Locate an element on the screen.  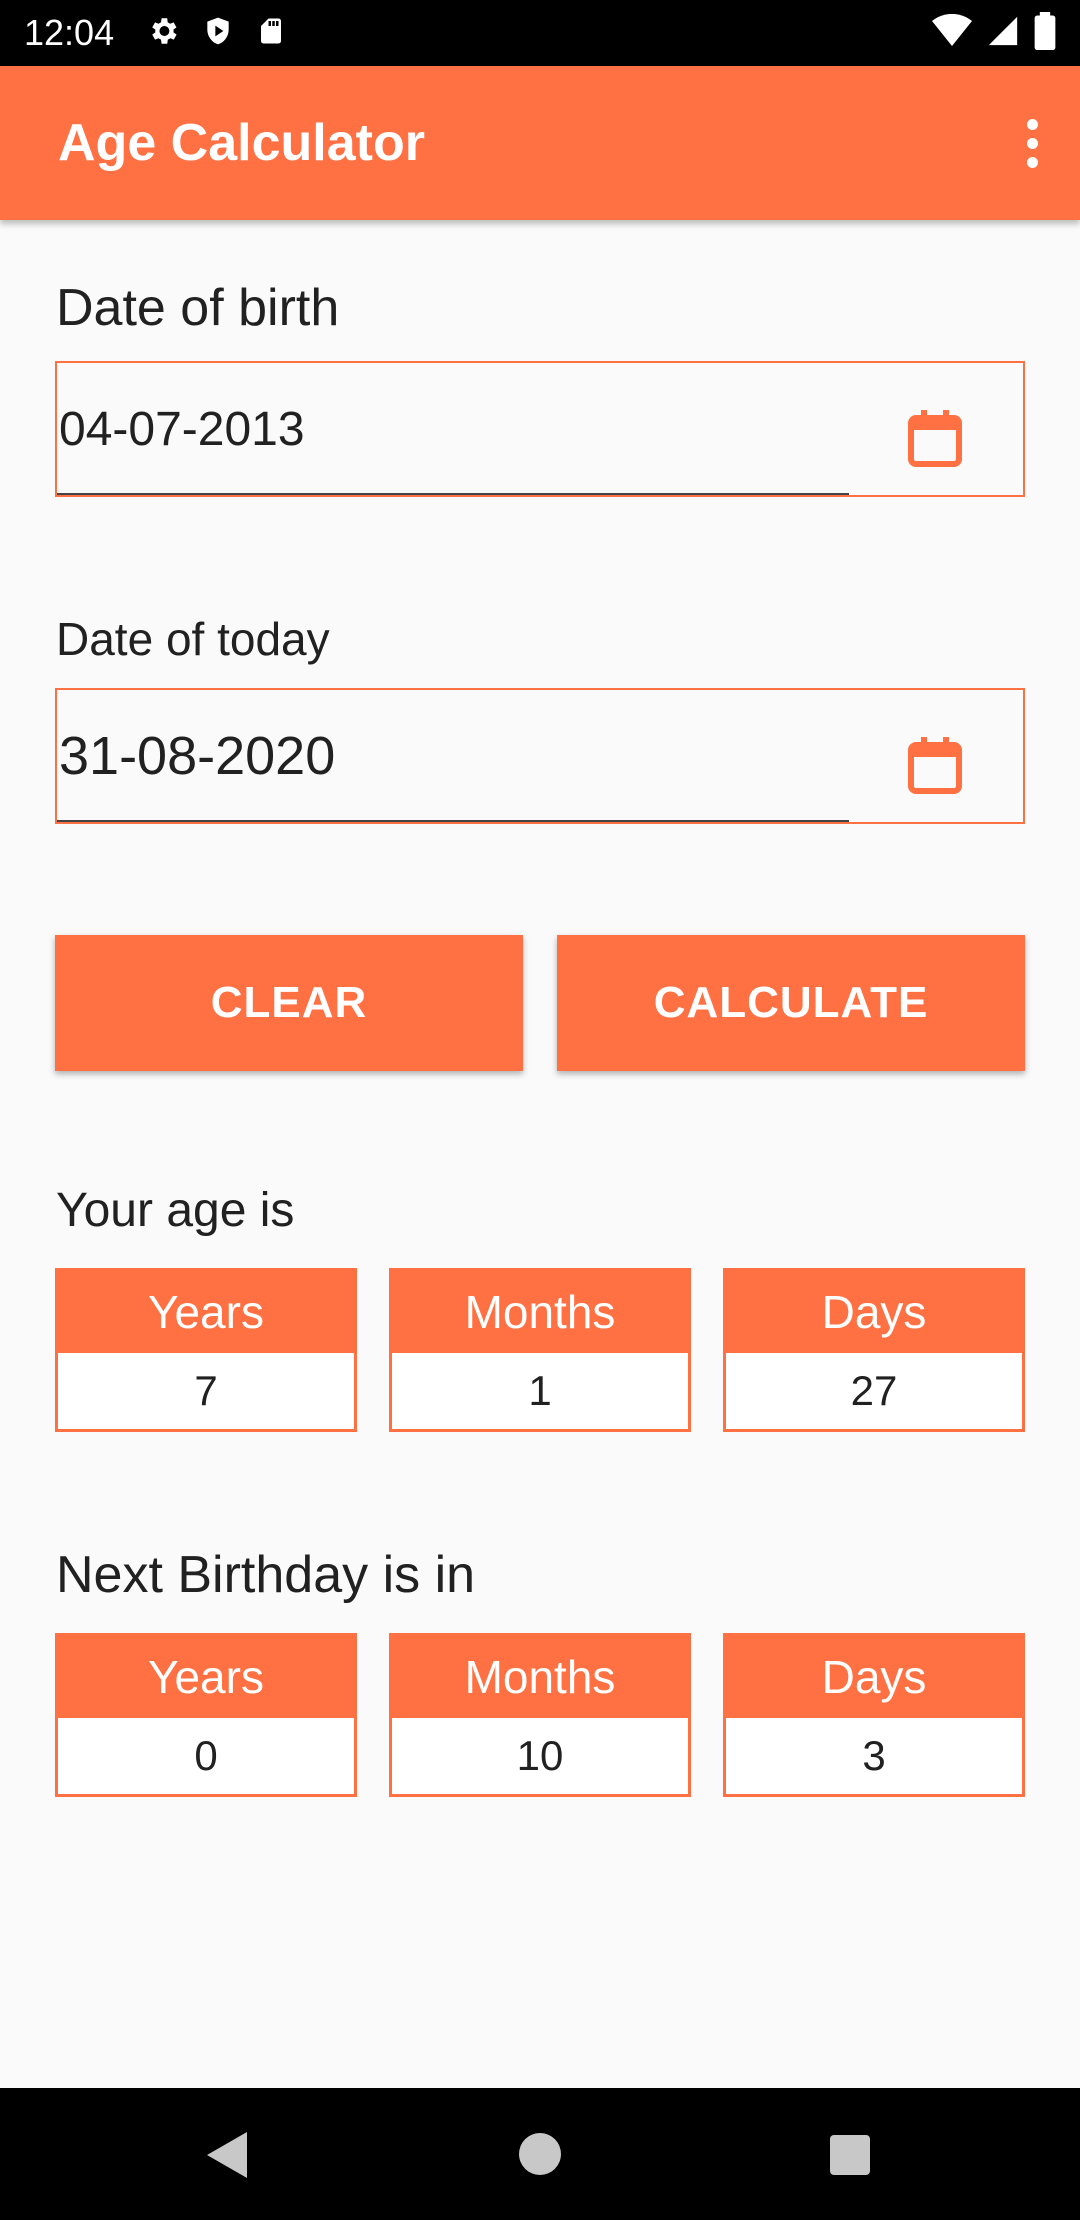
recents-icon is located at coordinates (850, 2157).